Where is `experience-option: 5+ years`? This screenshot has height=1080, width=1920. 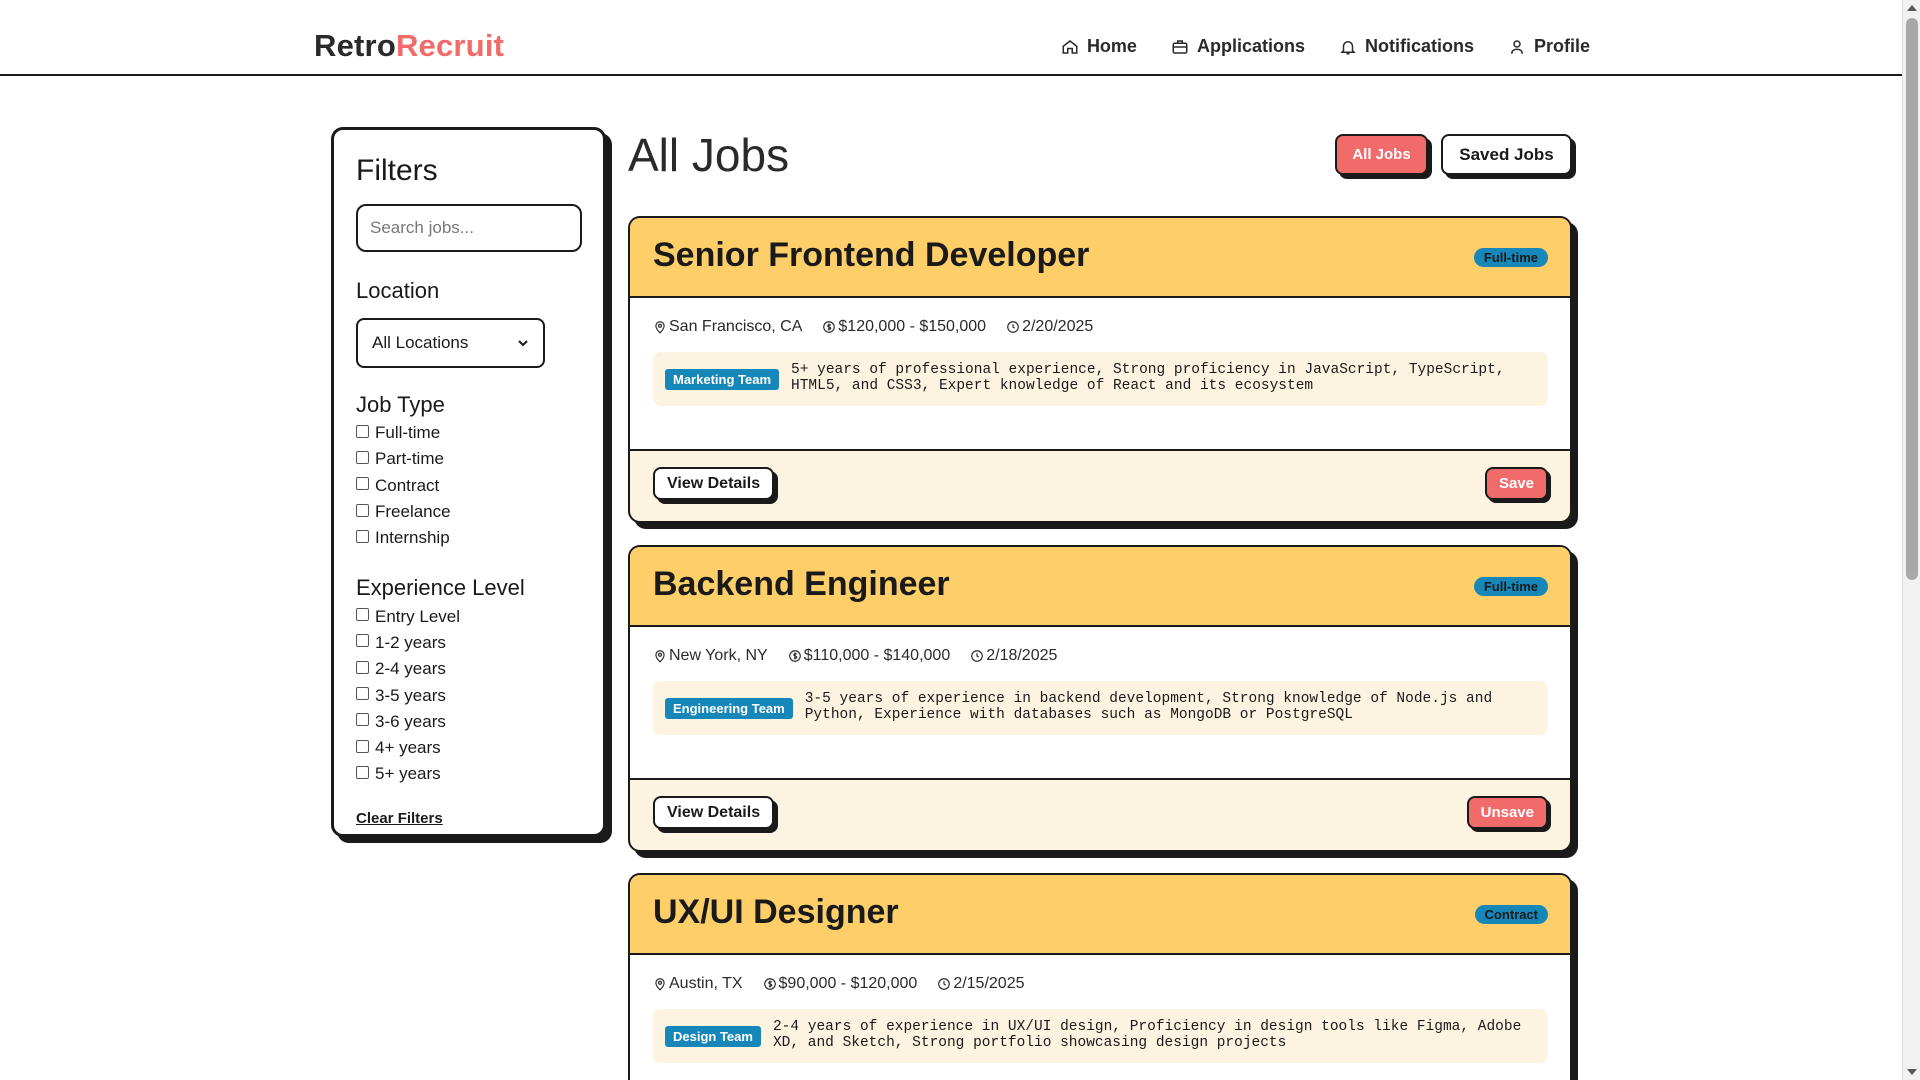
experience-option: 5+ years is located at coordinates (468, 774).